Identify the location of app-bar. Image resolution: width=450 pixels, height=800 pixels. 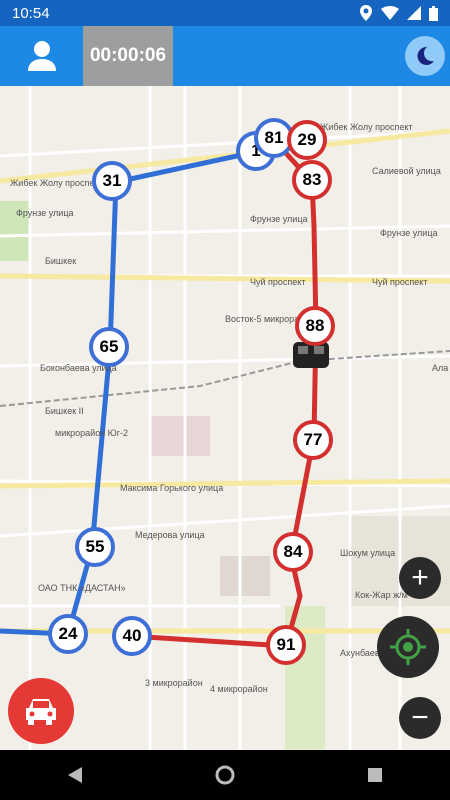
(225, 56).